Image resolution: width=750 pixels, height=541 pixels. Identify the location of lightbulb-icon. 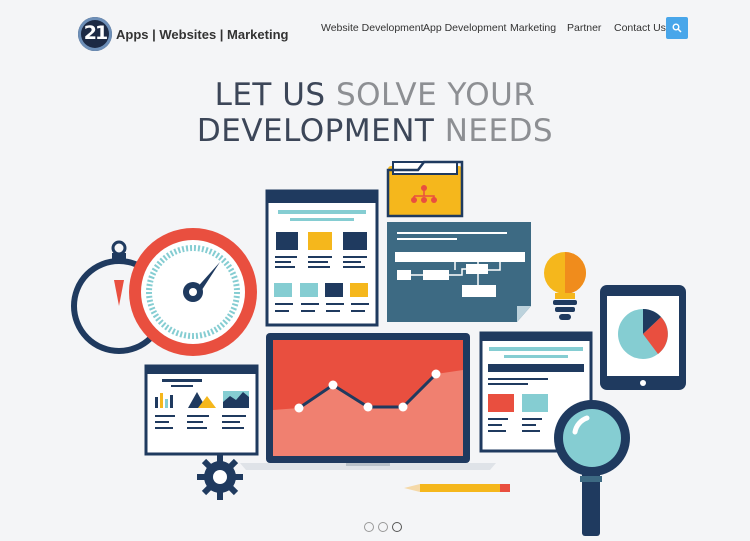
(565, 286).